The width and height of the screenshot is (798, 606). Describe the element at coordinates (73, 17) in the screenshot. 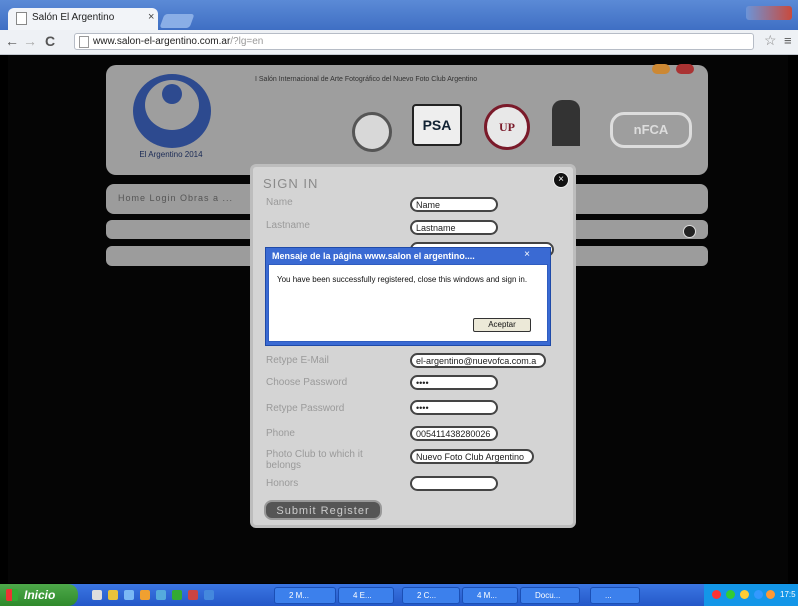

I see `tab-title: Salón El Argentino` at that location.